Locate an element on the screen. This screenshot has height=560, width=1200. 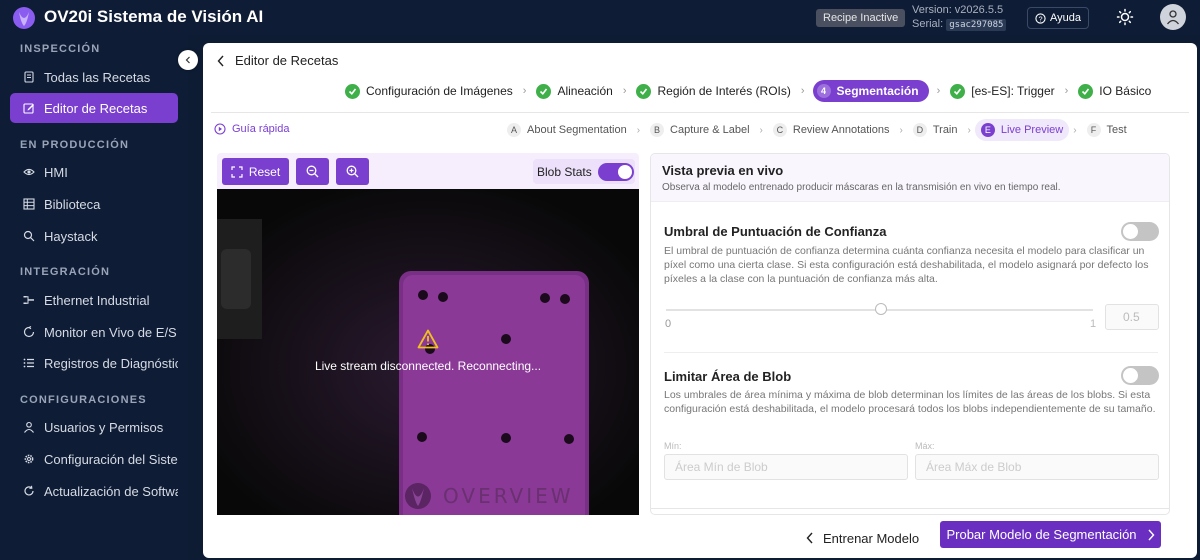
substep-live-preview: E Live Preview is located at coordinates (1022, 130).